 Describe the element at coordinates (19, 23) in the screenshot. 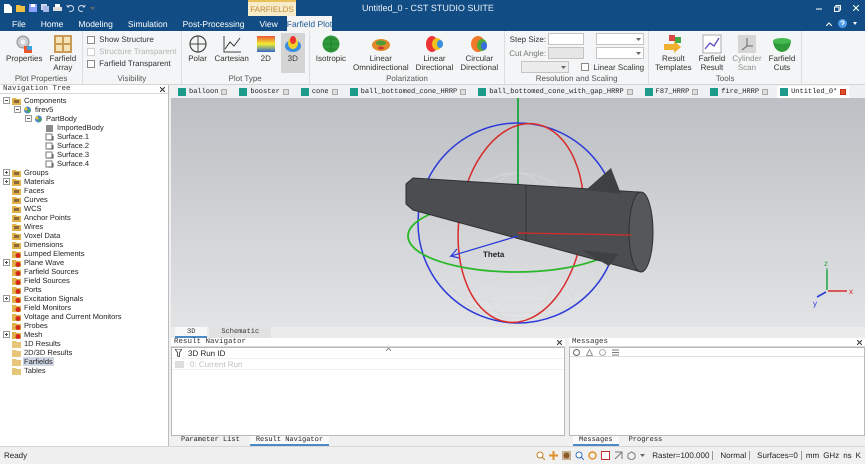

I see `menu-tab: File` at that location.